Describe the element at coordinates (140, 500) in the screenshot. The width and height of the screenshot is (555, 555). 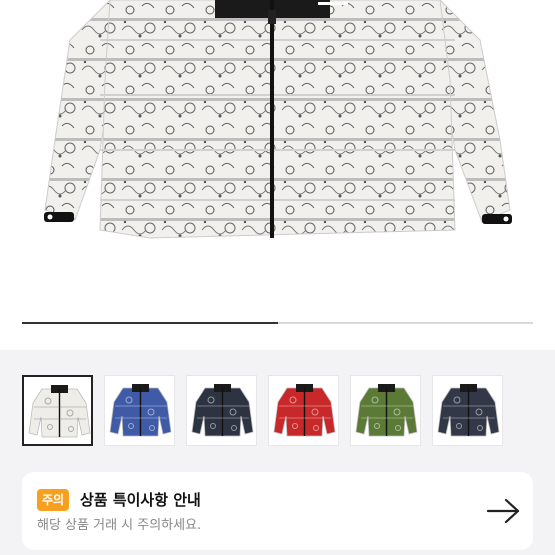
I see `notice-title: 상품 특이사항 안내` at that location.